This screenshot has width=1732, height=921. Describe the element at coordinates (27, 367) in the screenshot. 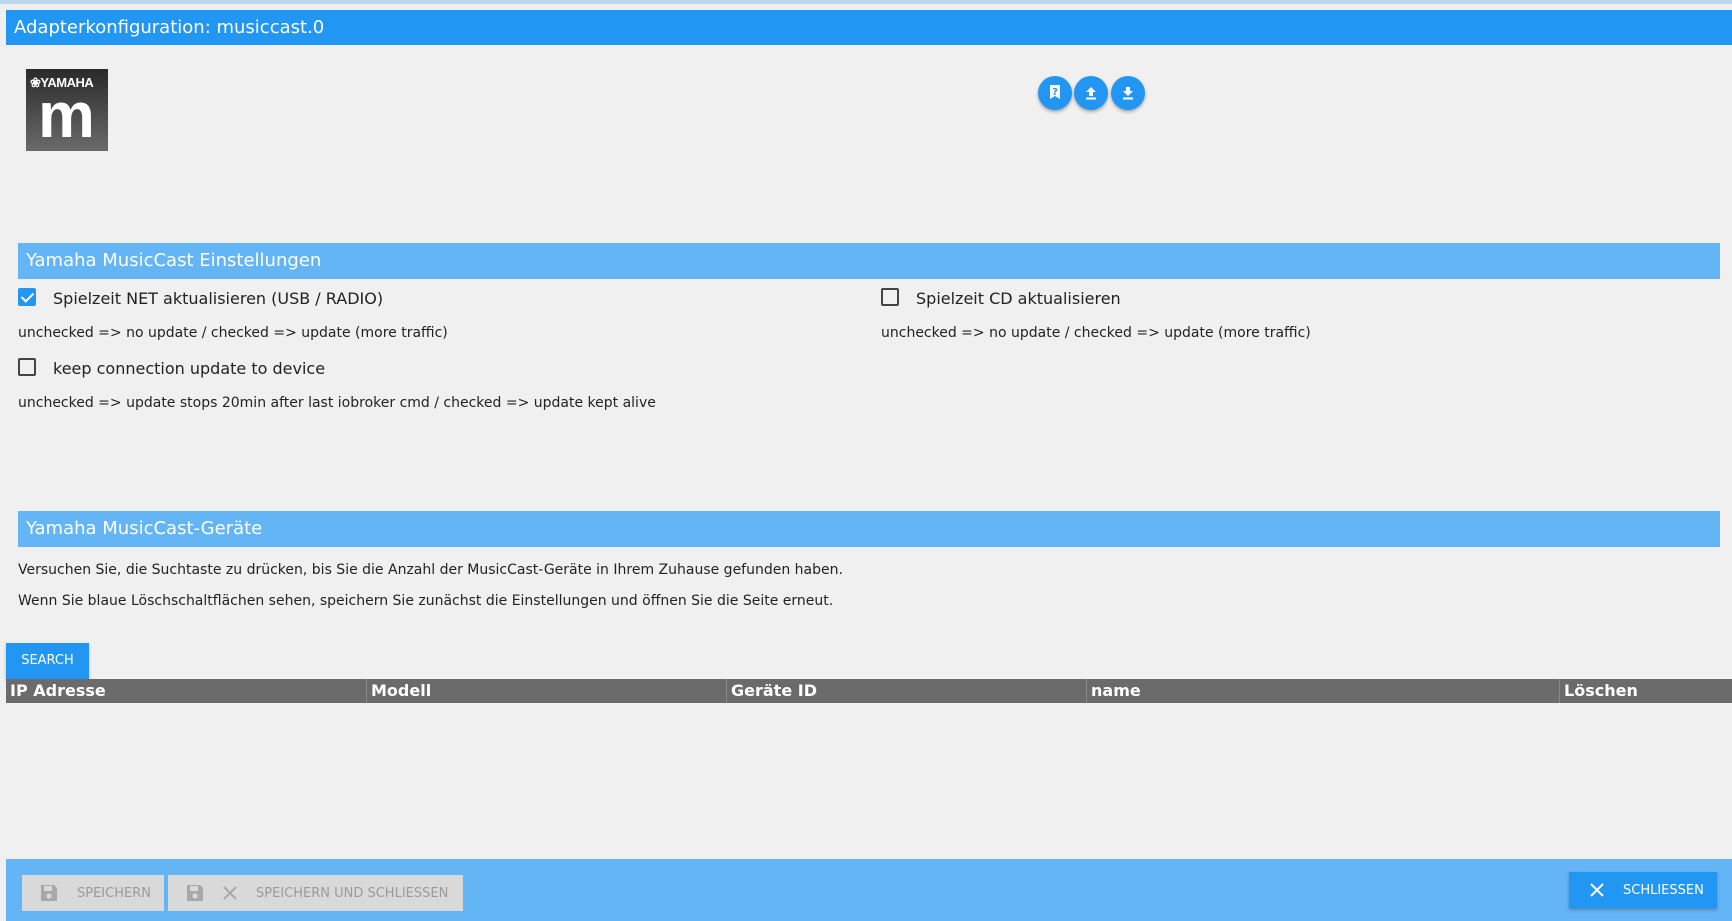

I see `keep-connection-checkbox` at that location.